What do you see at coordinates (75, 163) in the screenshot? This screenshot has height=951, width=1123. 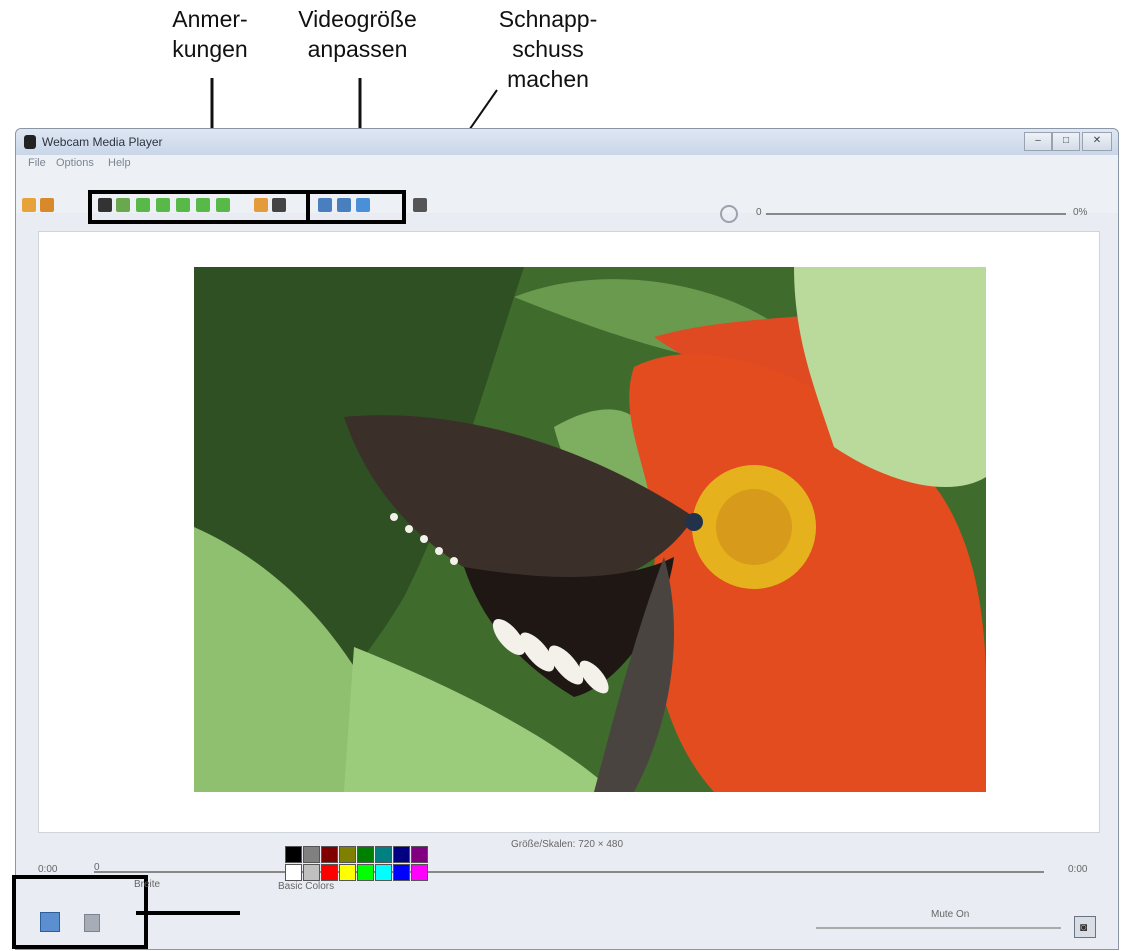 I see `menu-options: Options` at bounding box center [75, 163].